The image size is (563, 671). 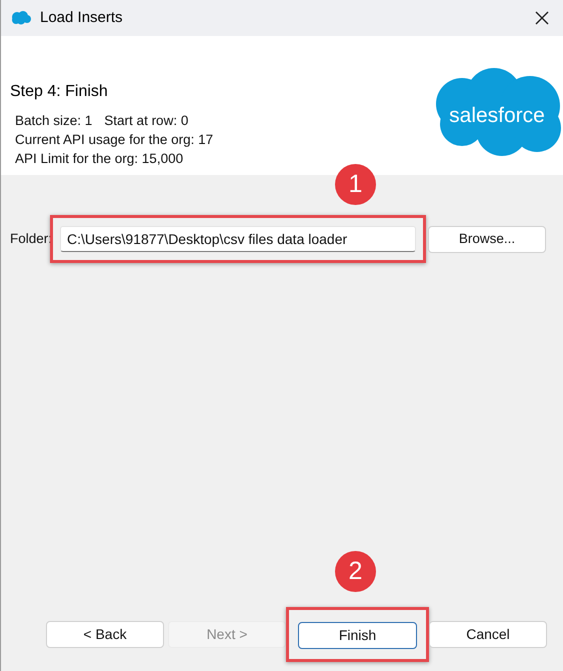 What do you see at coordinates (488, 634) in the screenshot?
I see `wizard-button: Cancel` at bounding box center [488, 634].